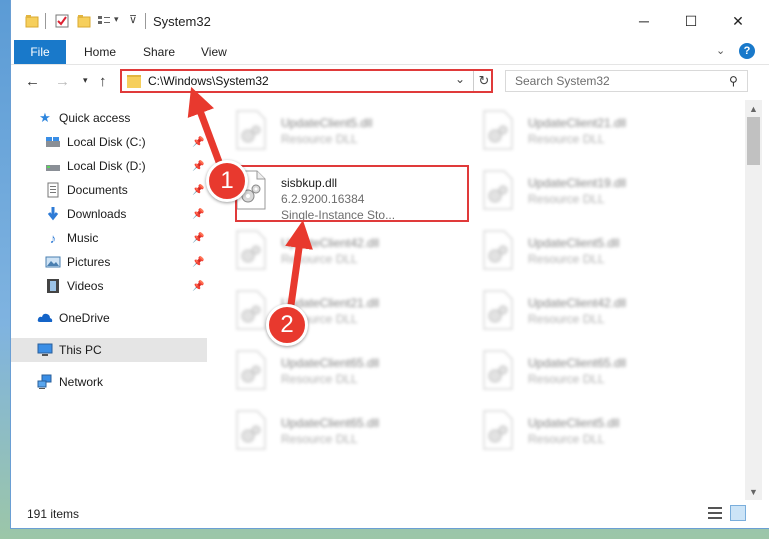 Image resolution: width=769 pixels, height=539 pixels. Describe the element at coordinates (287, 325) in the screenshot. I see `step-2-badge: 2` at that location.